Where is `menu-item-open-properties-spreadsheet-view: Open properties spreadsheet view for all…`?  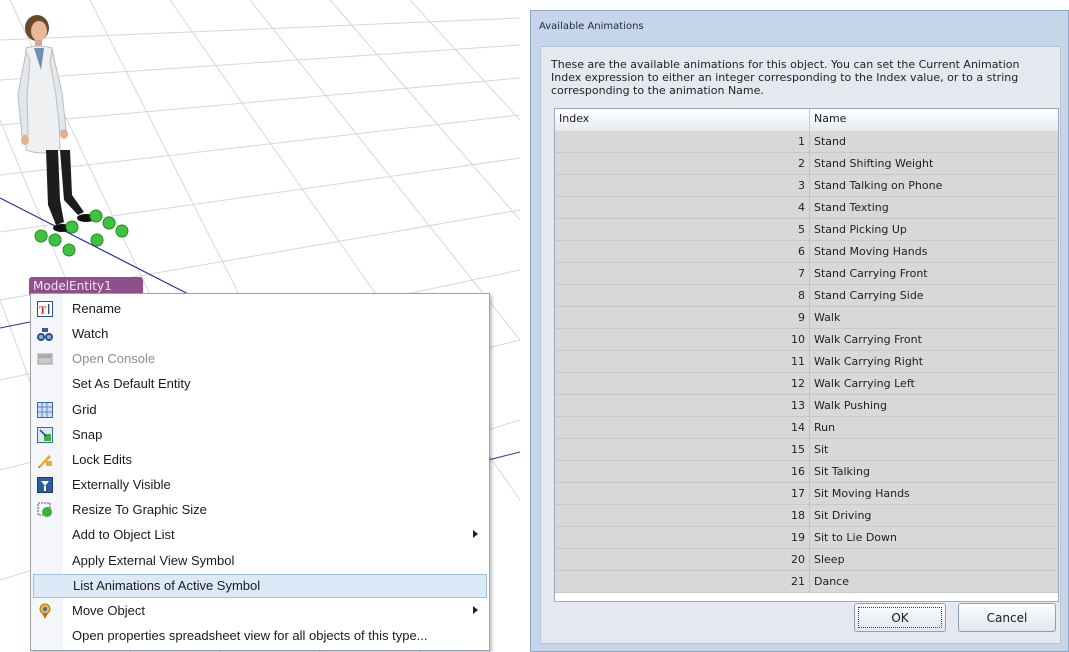
menu-item-open-properties-spreadsheet-view: Open properties spreadsheet view for all… is located at coordinates (260, 636).